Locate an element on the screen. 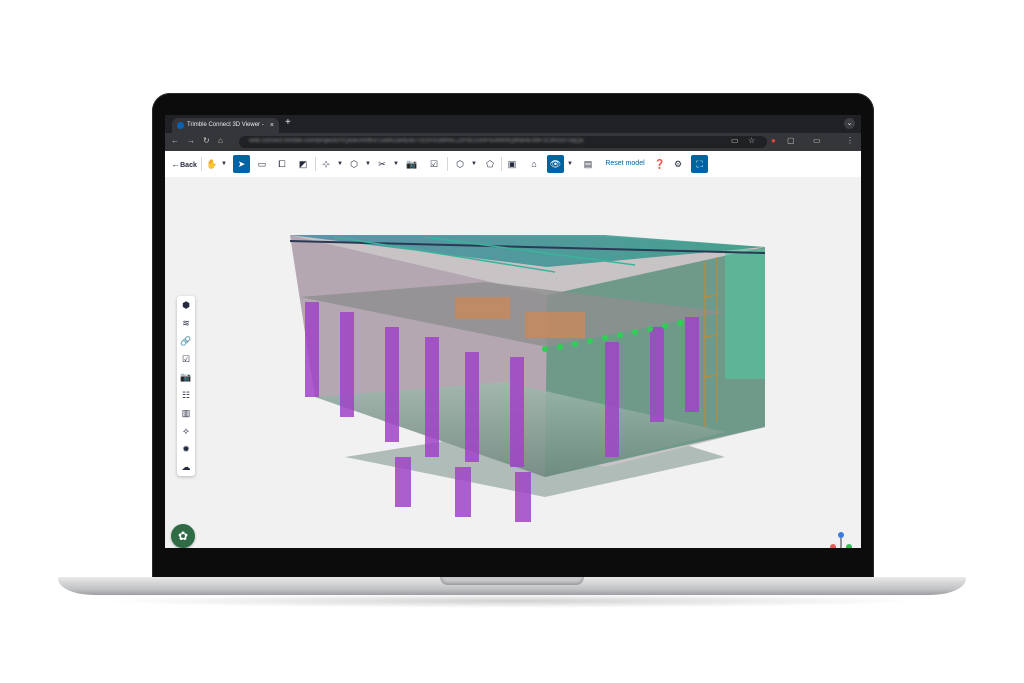  frame-select-icon: ⧠ is located at coordinates (282, 164).